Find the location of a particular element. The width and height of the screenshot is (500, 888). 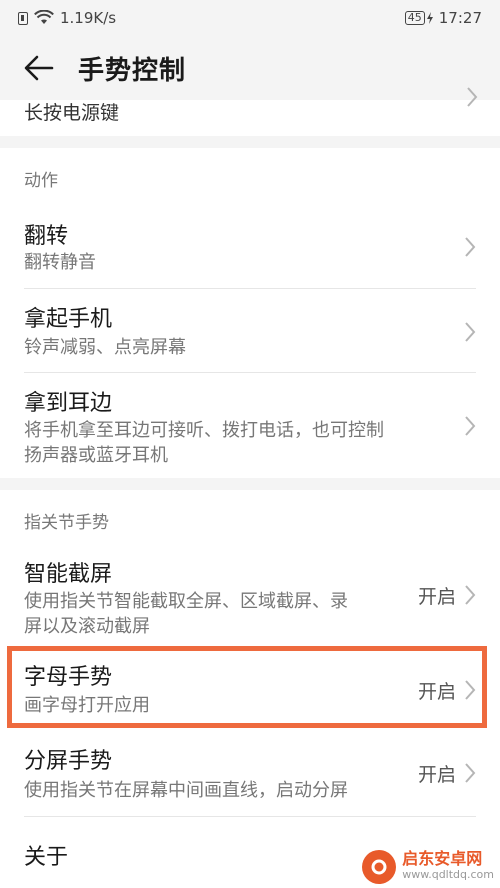

page-title: 手势控制 is located at coordinates (132, 70).